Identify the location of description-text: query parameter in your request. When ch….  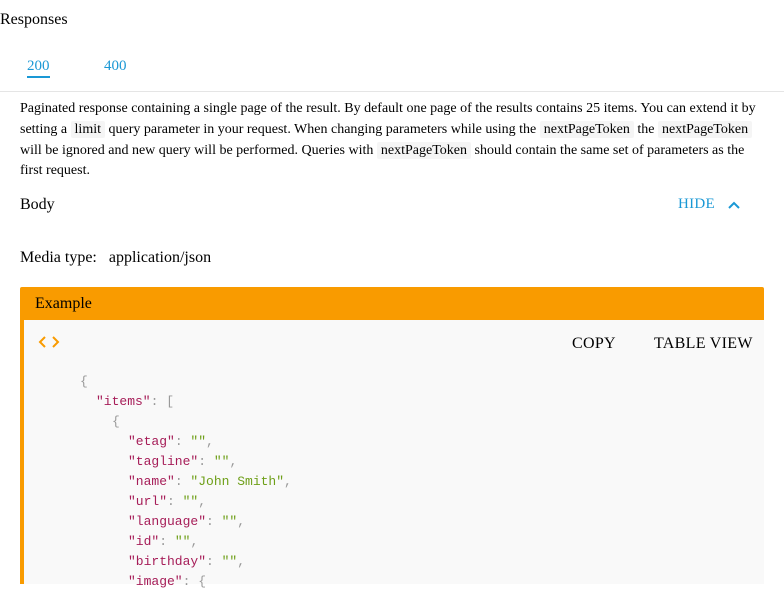
(322, 129).